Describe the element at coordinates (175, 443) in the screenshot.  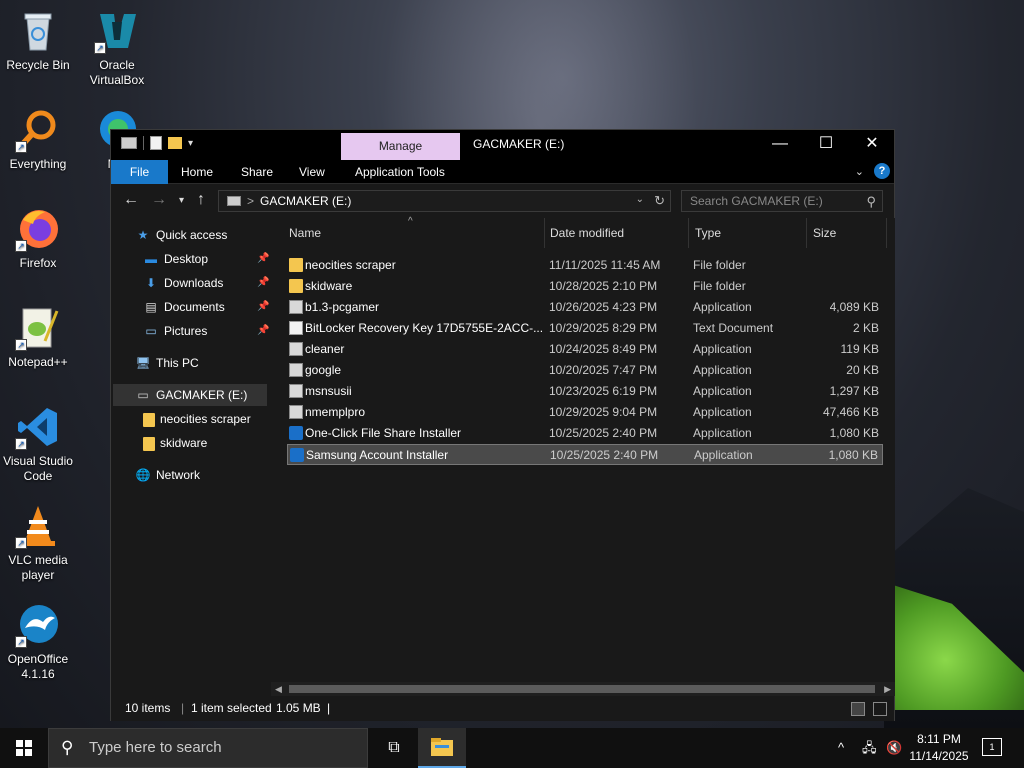
I see `nav-folder-skidware: skidware` at that location.